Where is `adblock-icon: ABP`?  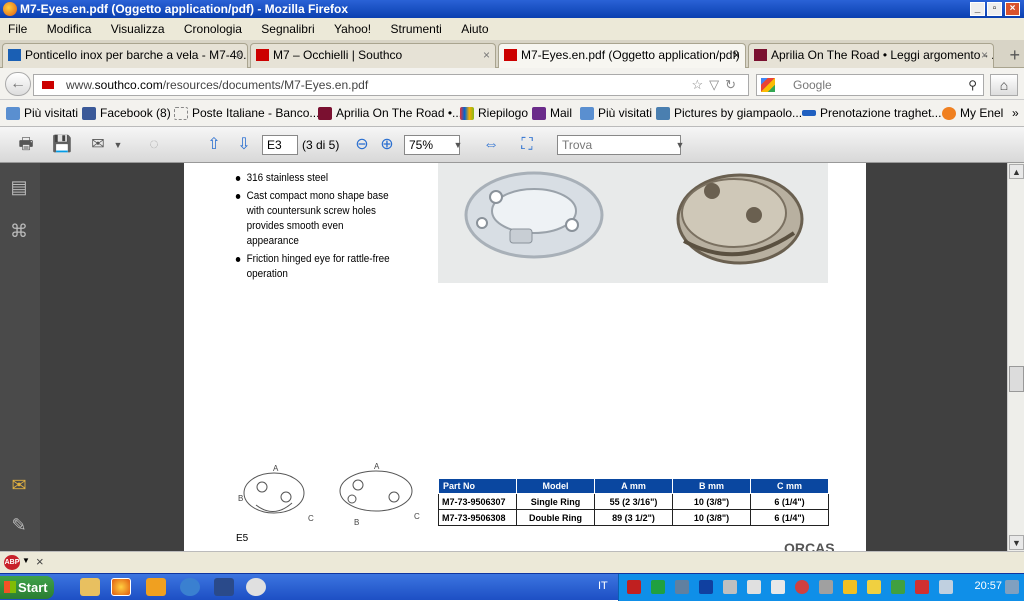 adblock-icon: ABP is located at coordinates (12, 562).